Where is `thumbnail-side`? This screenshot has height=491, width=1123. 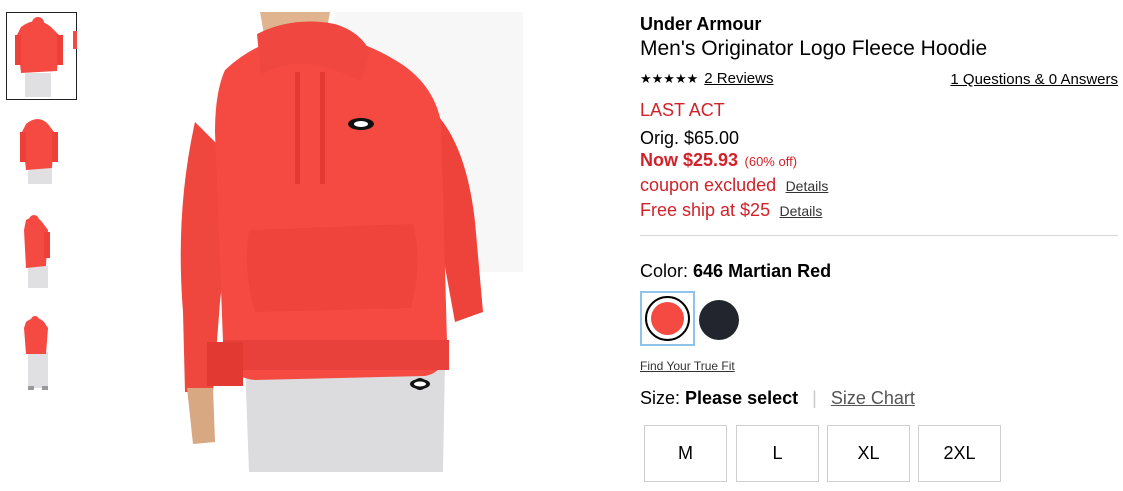 thumbnail-side is located at coordinates (41, 258).